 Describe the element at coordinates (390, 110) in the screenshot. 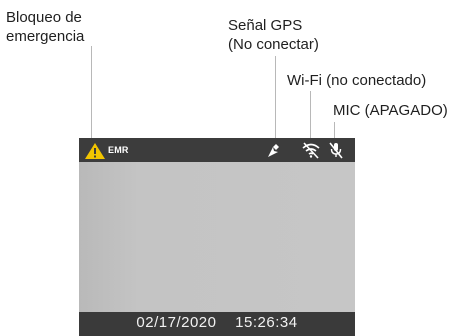

I see `callout-mic: MIC (APAGADO)` at that location.